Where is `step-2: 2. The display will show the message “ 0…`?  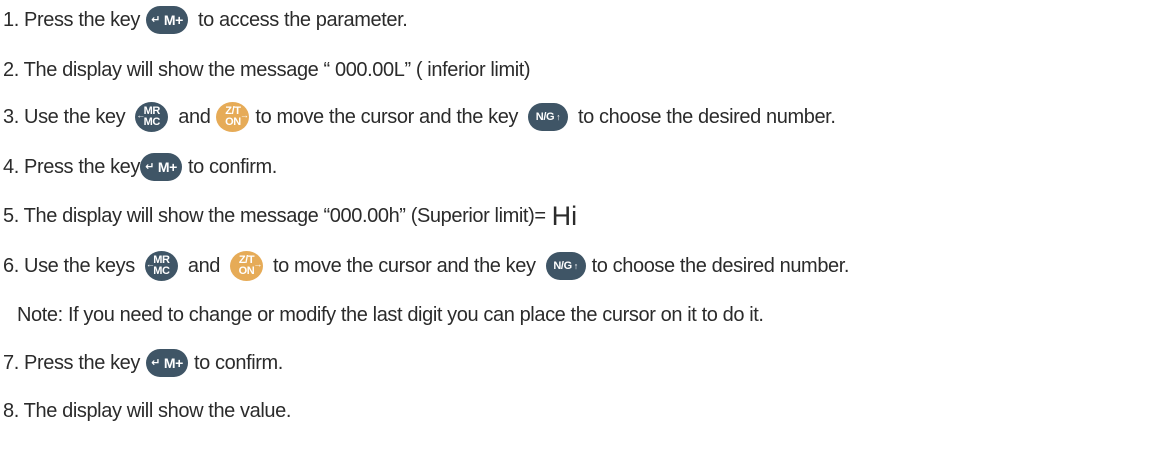
step-2: 2. The display will show the message “ 0… is located at coordinates (267, 70).